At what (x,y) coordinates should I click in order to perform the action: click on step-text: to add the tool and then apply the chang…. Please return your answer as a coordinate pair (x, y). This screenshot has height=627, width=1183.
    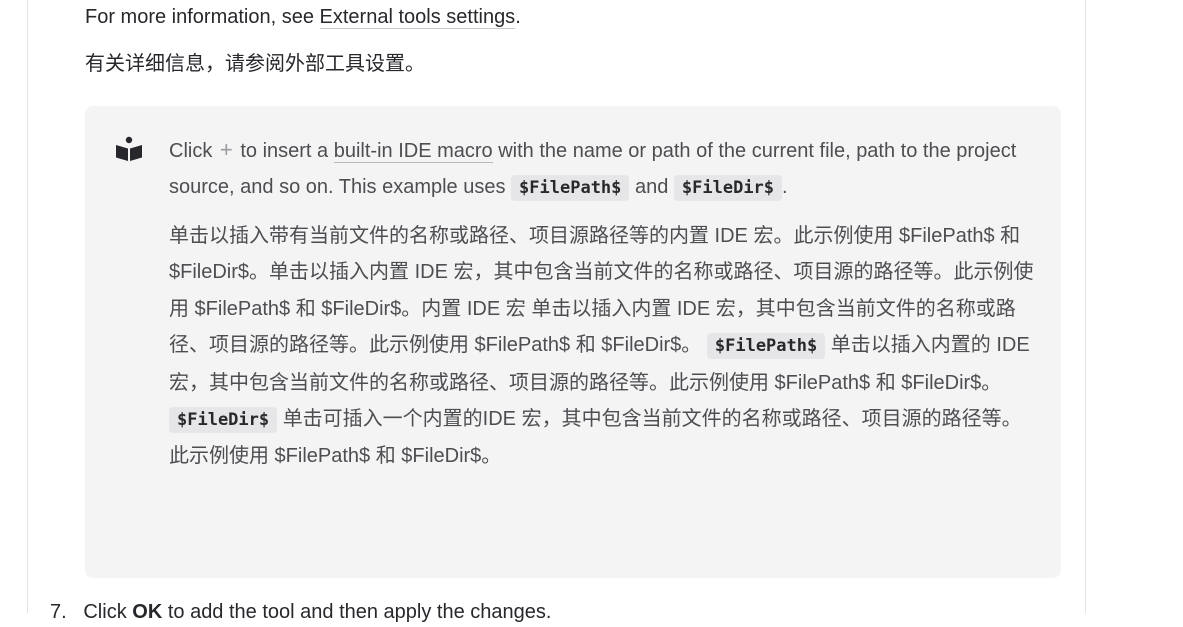
    Looking at the image, I should click on (359, 612).